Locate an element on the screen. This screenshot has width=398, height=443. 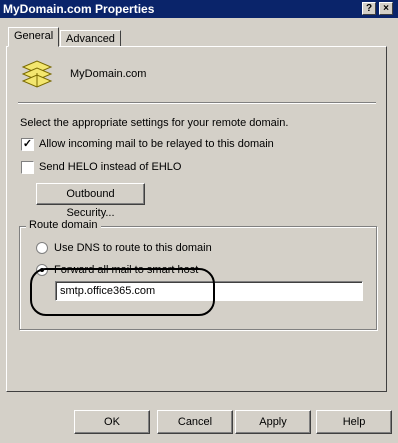
send-helo-checkbox is located at coordinates (27, 167).